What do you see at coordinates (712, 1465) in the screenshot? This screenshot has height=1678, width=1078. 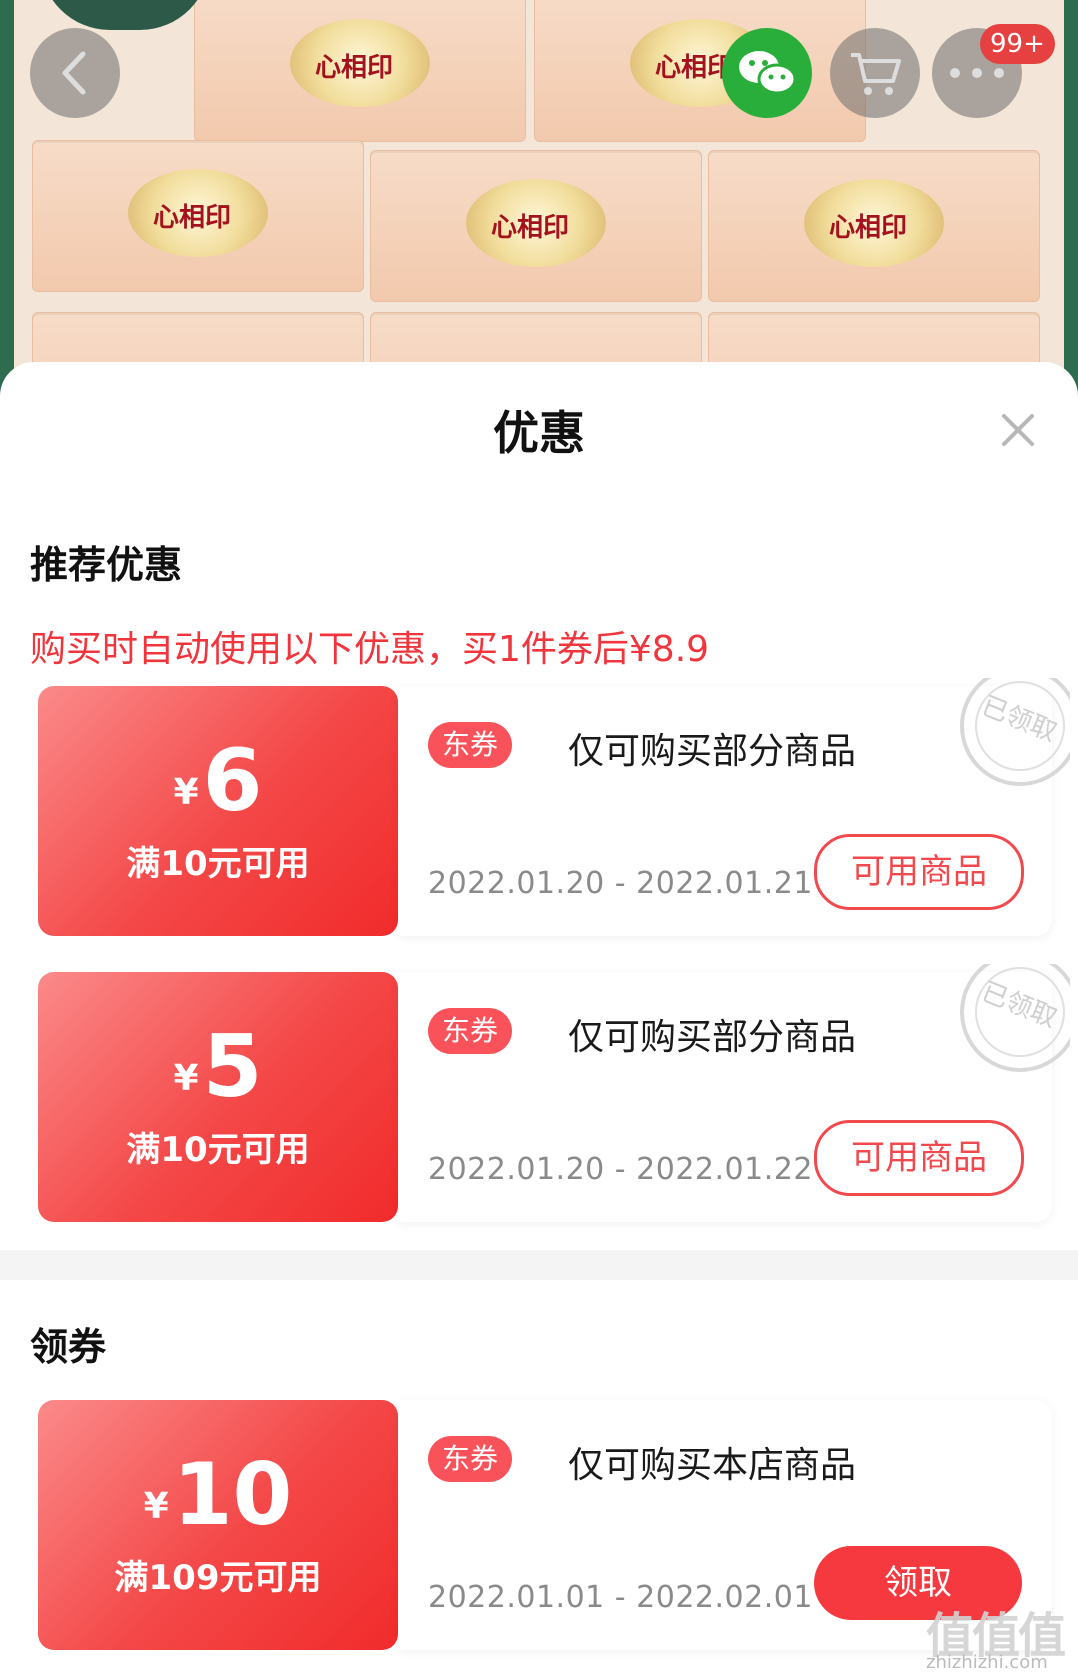 I see `coupon-description: 仅可购买本店商品` at bounding box center [712, 1465].